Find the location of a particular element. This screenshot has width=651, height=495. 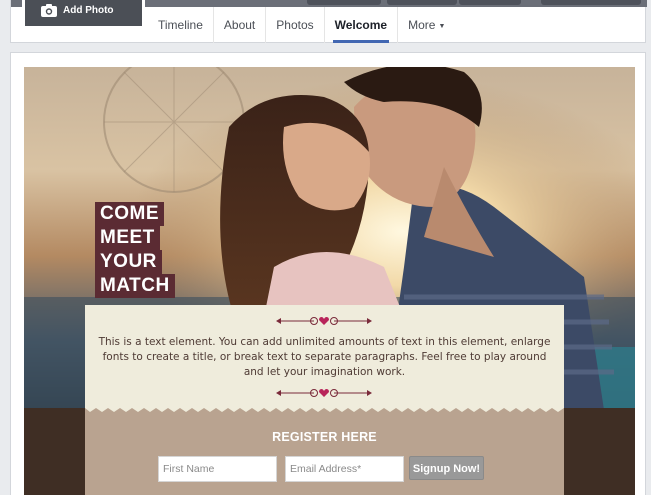

zigzag-divider is located at coordinates (324, 408).